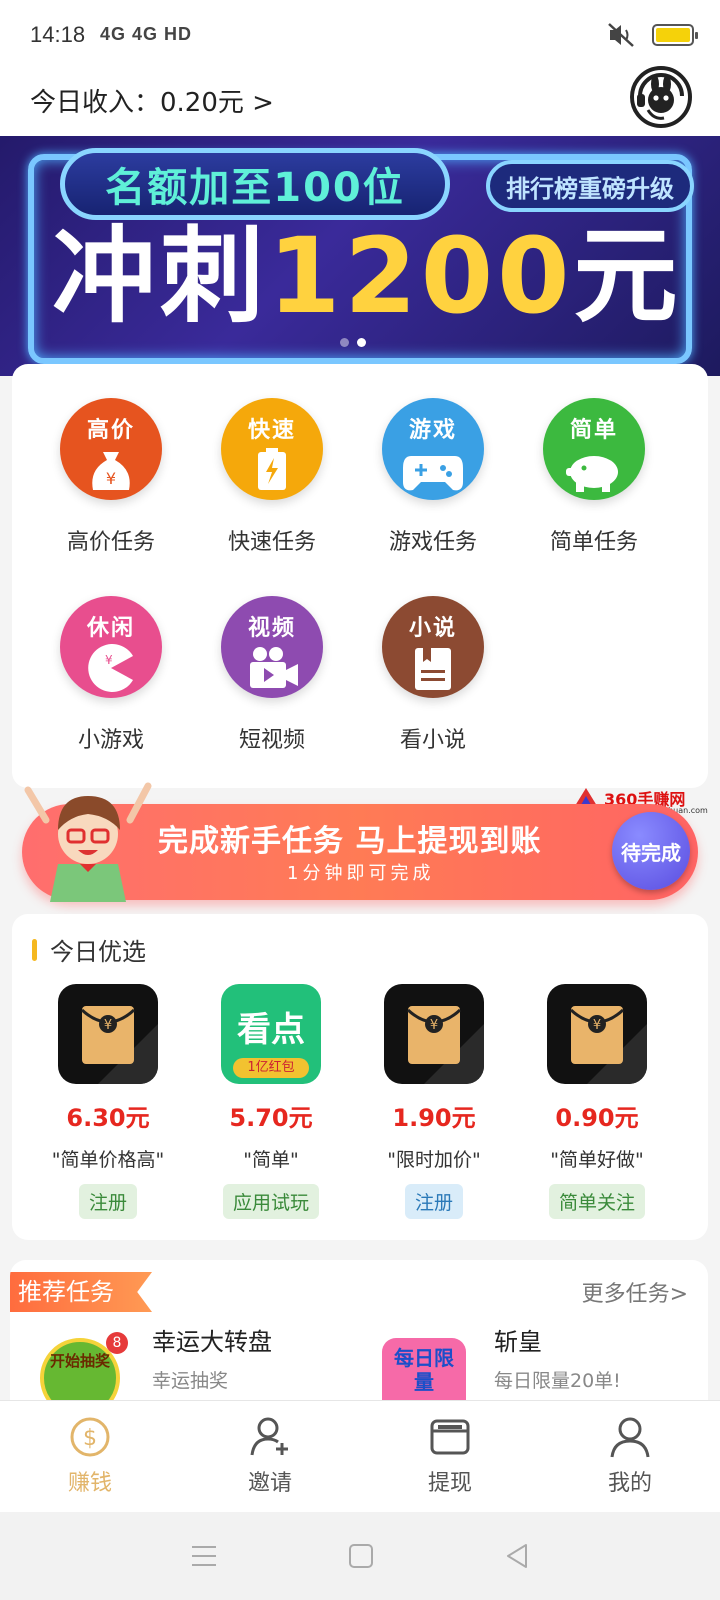  Describe the element at coordinates (271, 1068) in the screenshot. I see `kandian-badge: 1亿红包` at that location.